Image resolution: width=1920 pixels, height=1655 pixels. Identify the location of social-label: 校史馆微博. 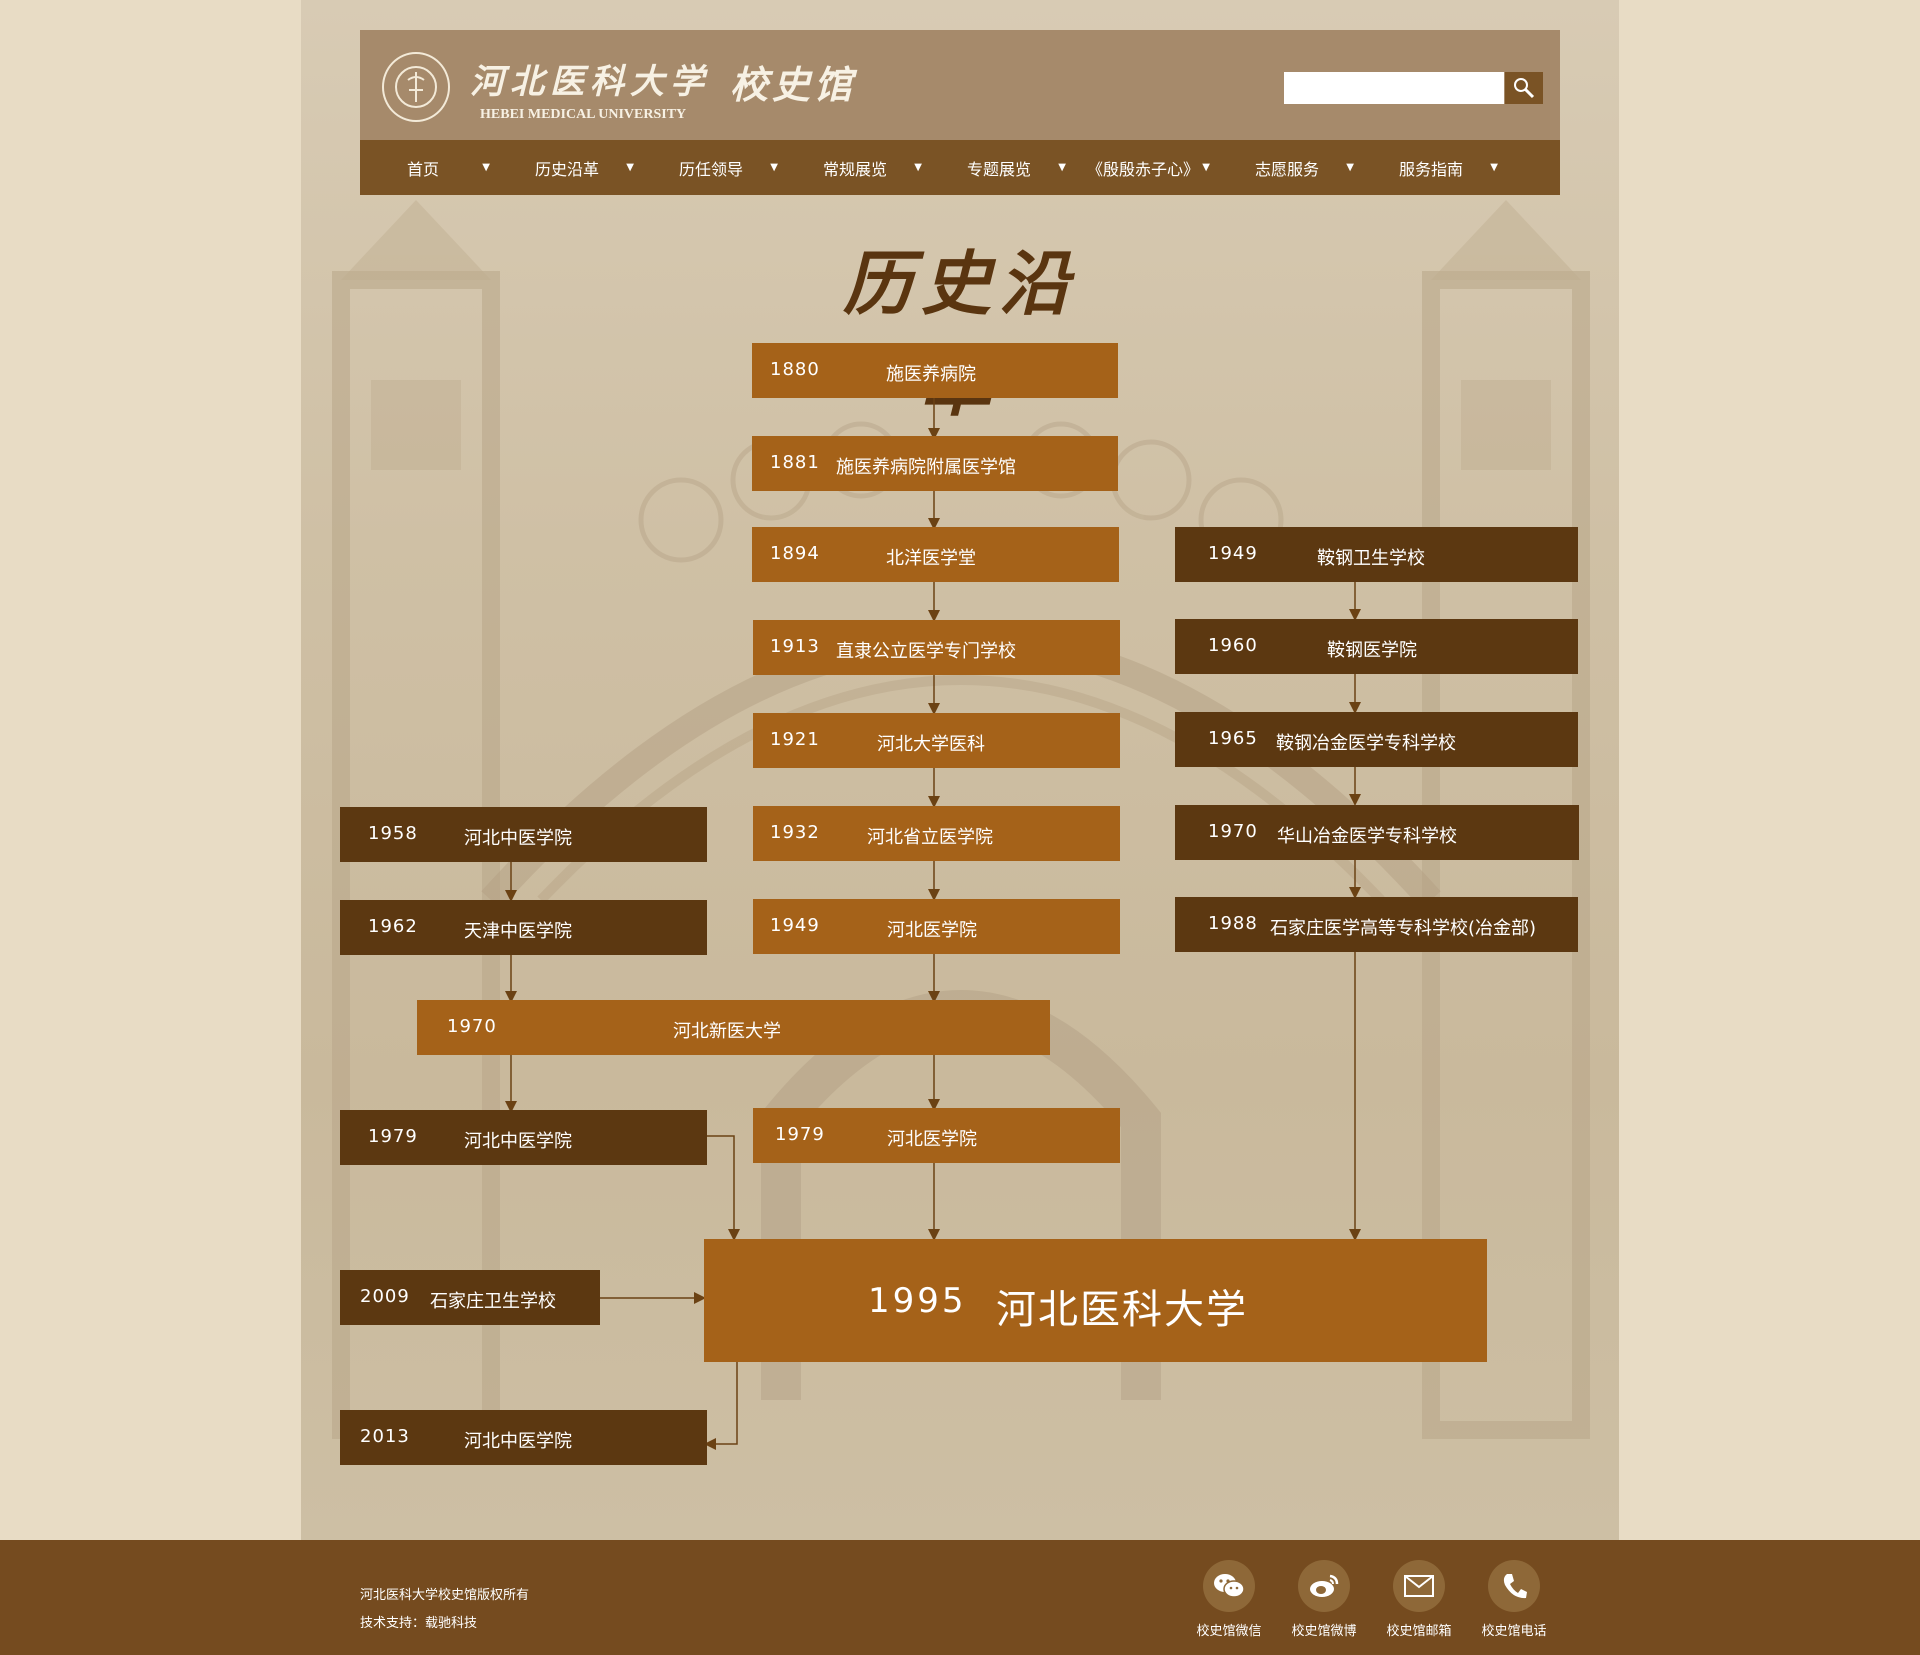
(1324, 1631).